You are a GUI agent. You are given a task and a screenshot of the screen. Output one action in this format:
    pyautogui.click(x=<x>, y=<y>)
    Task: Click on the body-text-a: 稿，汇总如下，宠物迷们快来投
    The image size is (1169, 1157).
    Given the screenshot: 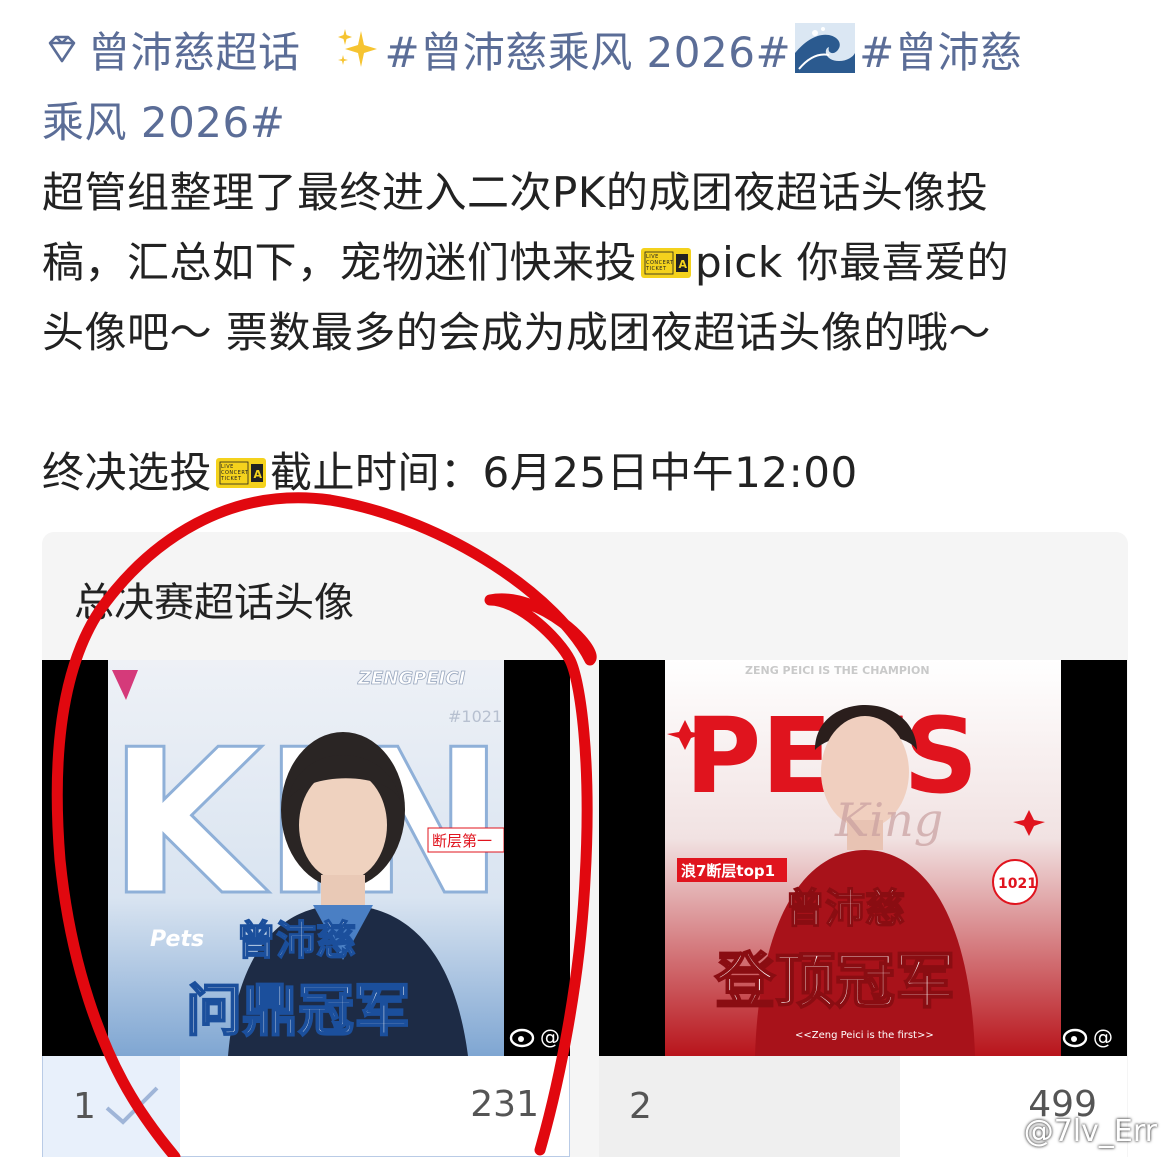 What is the action you would take?
    pyautogui.click(x=340, y=262)
    